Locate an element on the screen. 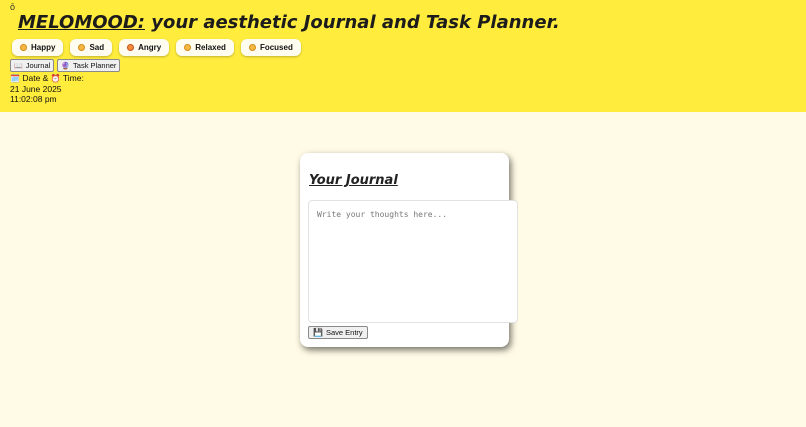  mood-button-happy: Happy is located at coordinates (38, 47).